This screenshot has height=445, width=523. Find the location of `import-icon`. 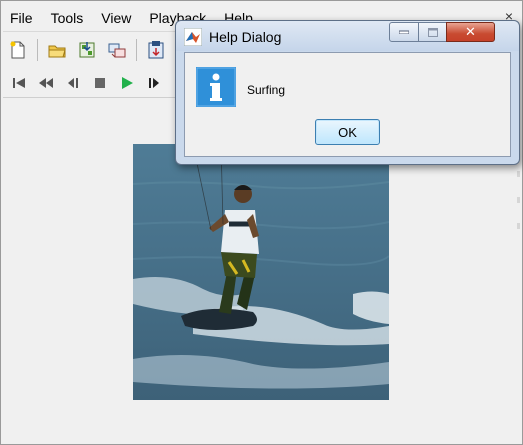

import-icon is located at coordinates (87, 50).